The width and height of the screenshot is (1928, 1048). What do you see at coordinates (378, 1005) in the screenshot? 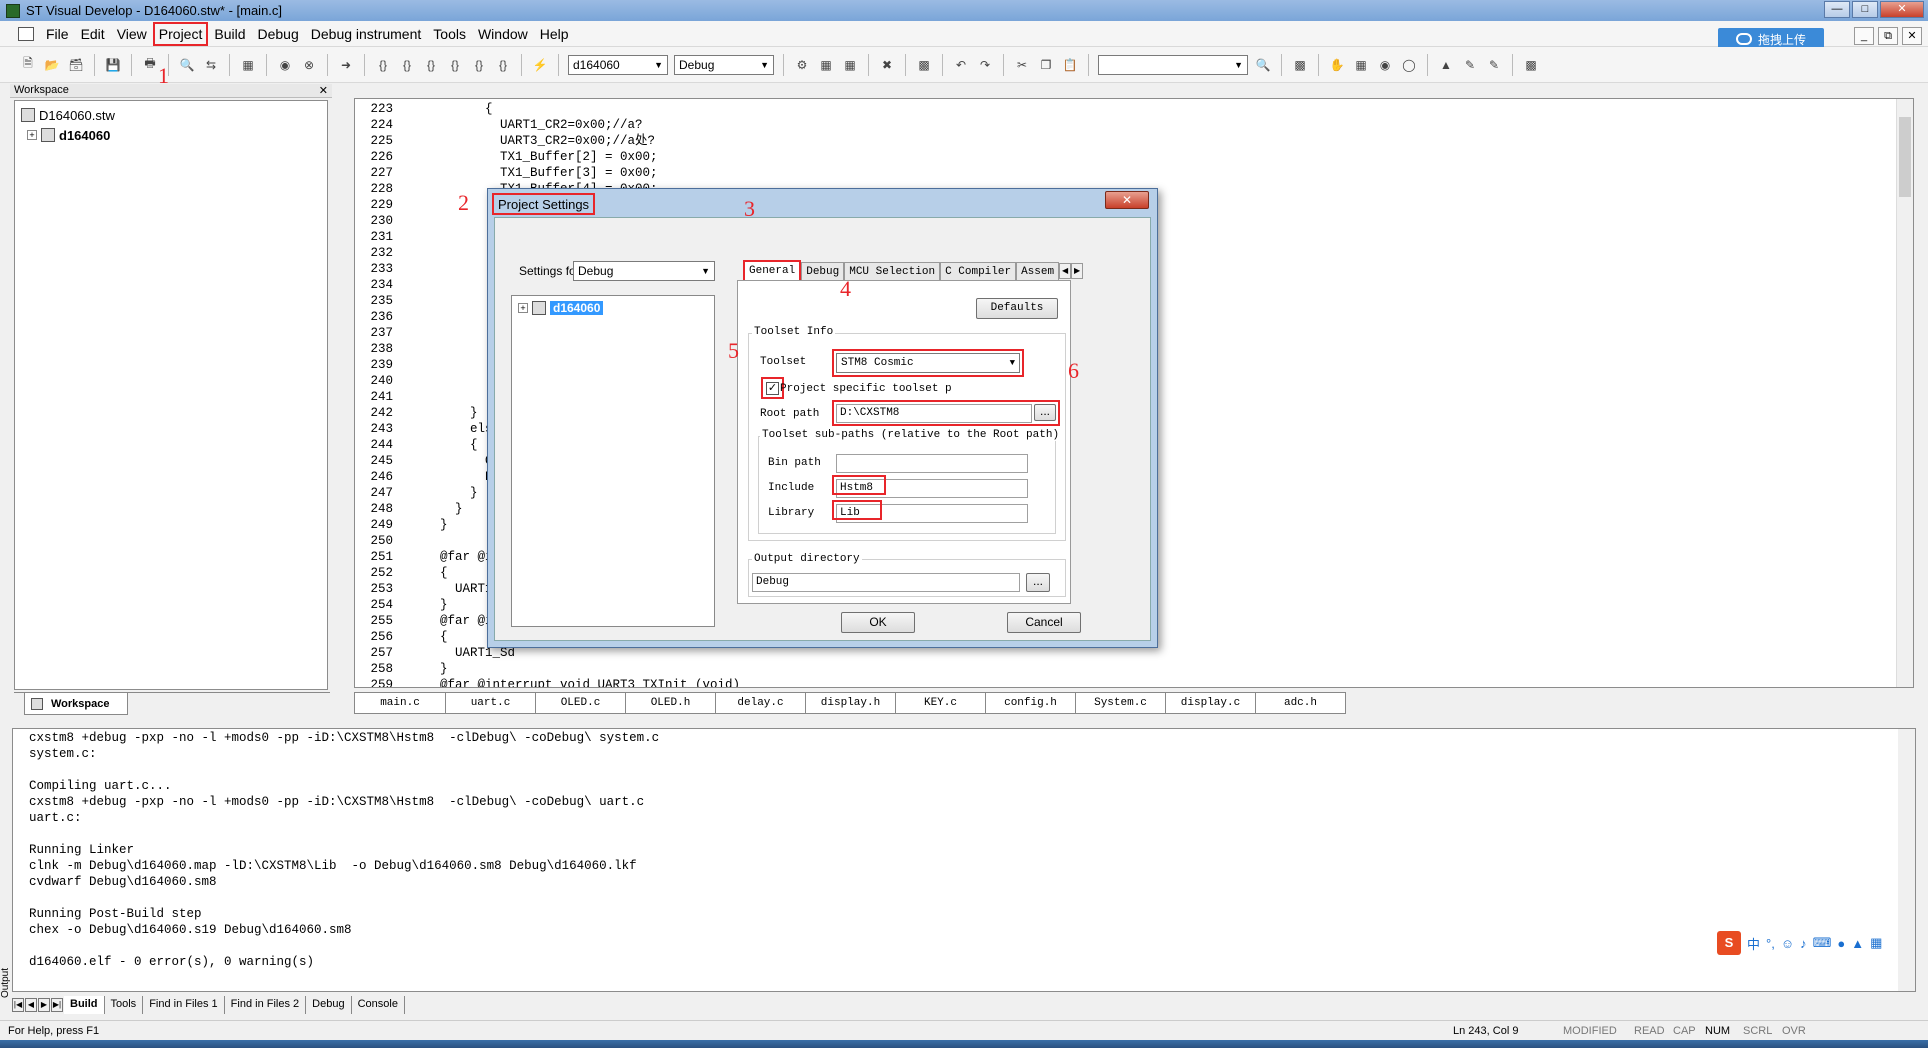
I see `tab-console: Console` at bounding box center [378, 1005].